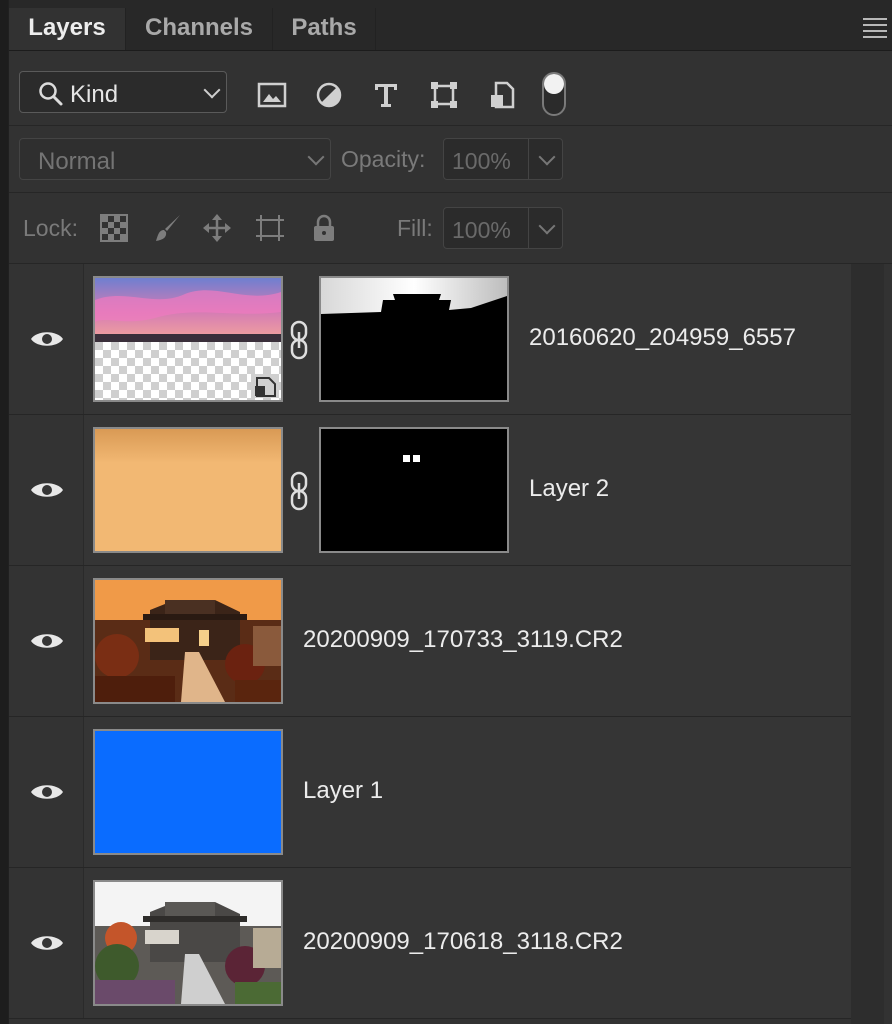  What do you see at coordinates (272, 95) in the screenshot?
I see `image-filter-icon` at bounding box center [272, 95].